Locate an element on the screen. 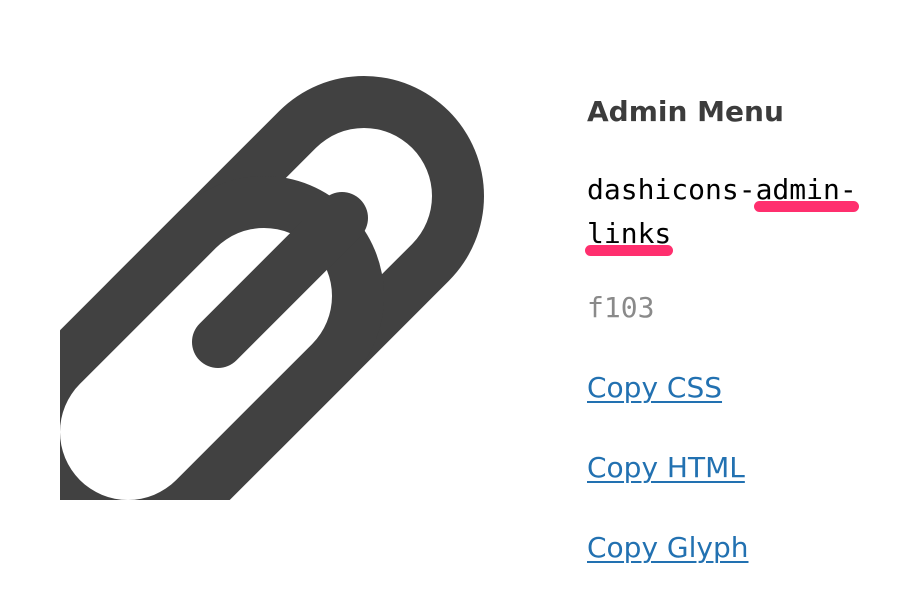 Image resolution: width=920 pixels, height=616 pixels. copy-html-link: Copy HTML is located at coordinates (666, 468).